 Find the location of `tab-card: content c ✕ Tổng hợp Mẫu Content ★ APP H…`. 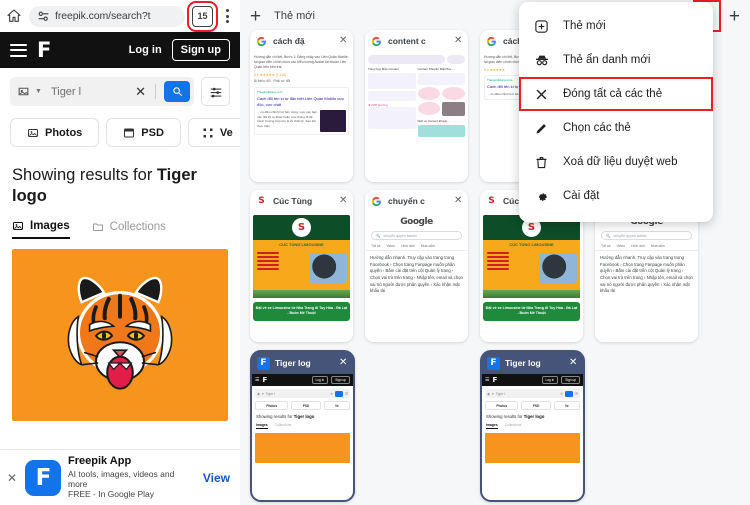

tab-card: content c ✕ Tổng hợp Mẫu Content ★ APP H… is located at coordinates (416, 106).